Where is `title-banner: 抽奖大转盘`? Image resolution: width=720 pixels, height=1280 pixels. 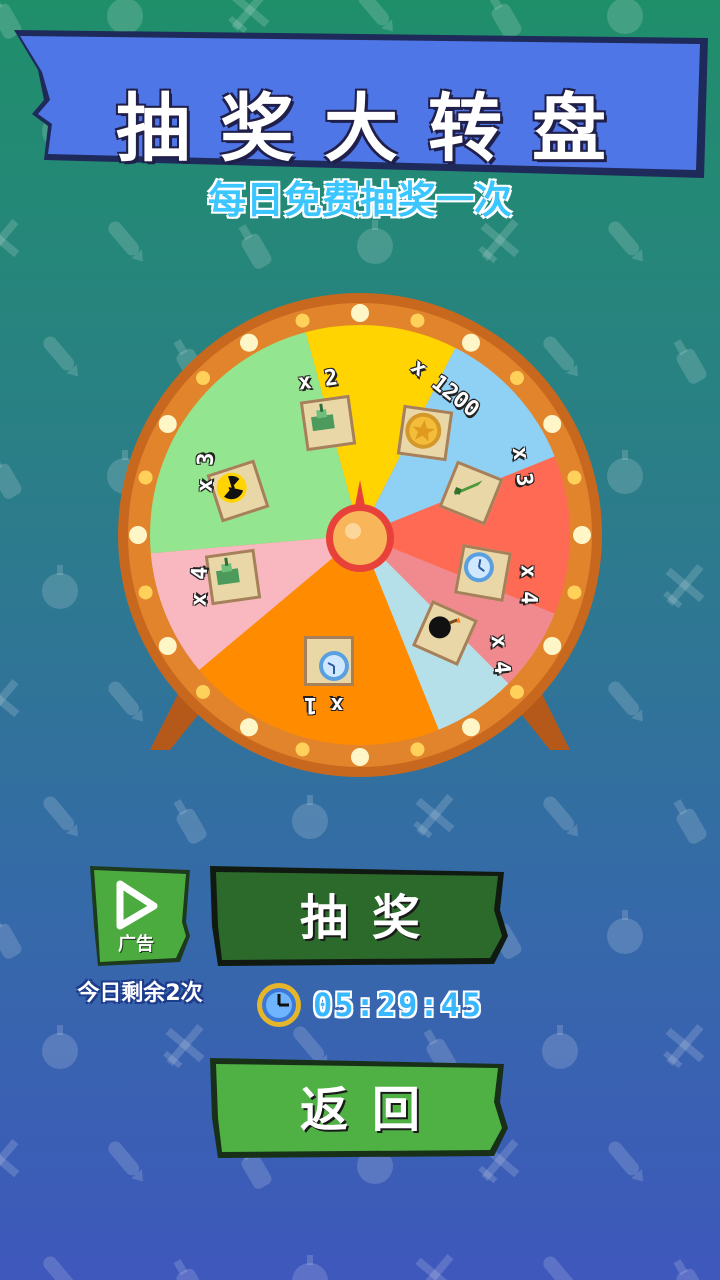
title-banner: 抽奖大转盘 is located at coordinates (361, 104).